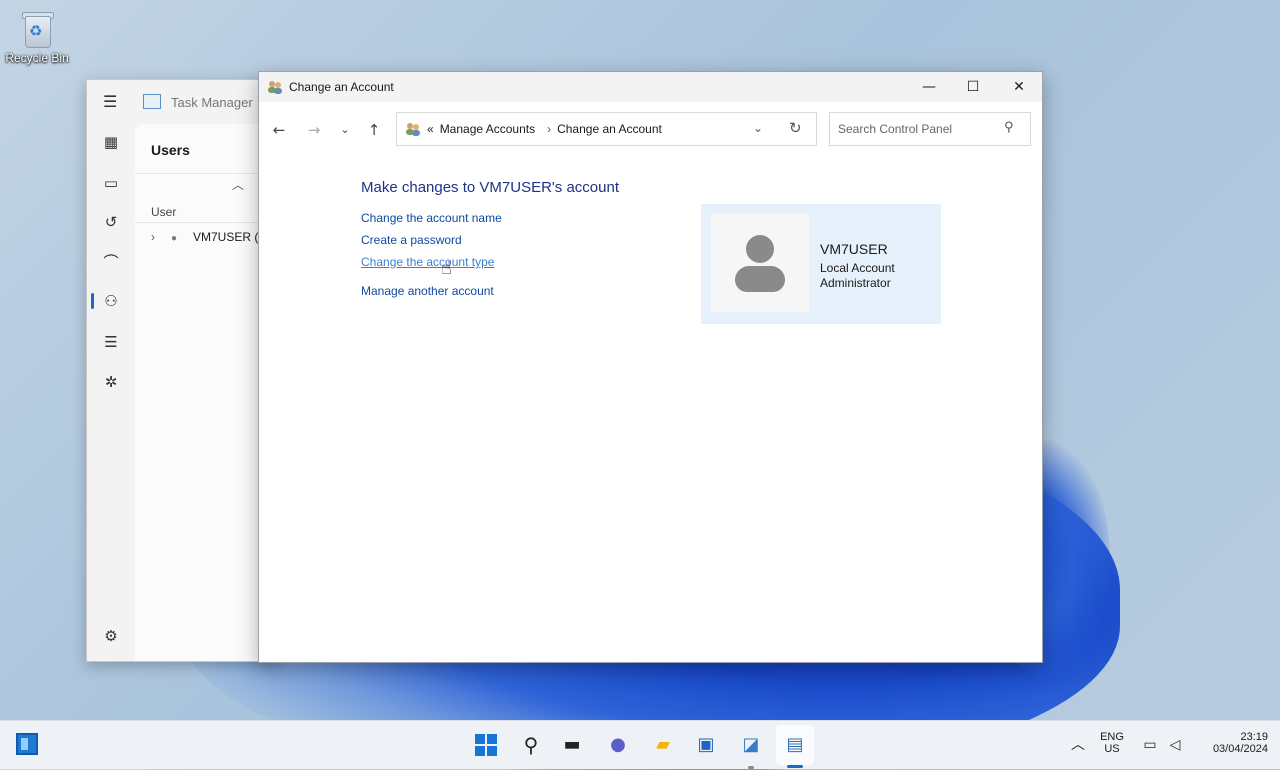  What do you see at coordinates (706, 745) in the screenshot?
I see `microsoft-store-icon: ▣` at bounding box center [706, 745].